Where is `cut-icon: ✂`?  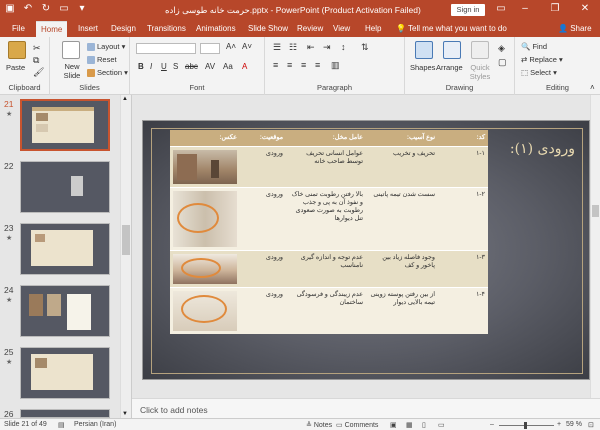
cut-icon: ✂ is located at coordinates (37, 48).